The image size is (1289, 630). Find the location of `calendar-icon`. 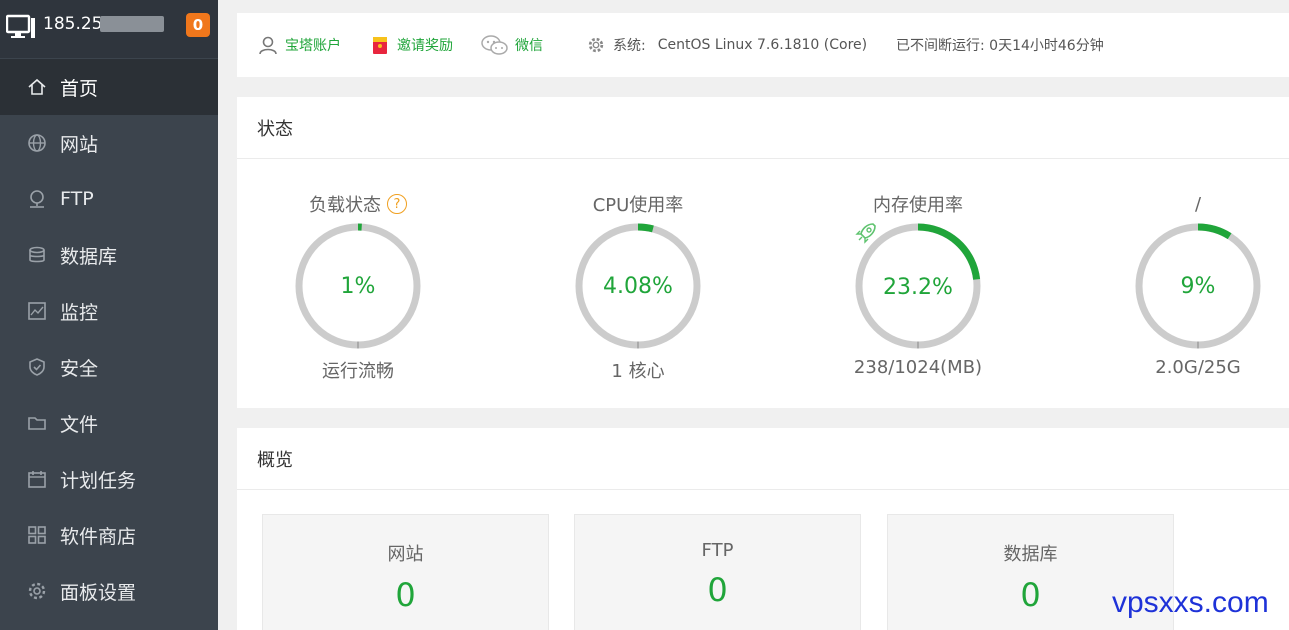

calendar-icon is located at coordinates (37, 479).